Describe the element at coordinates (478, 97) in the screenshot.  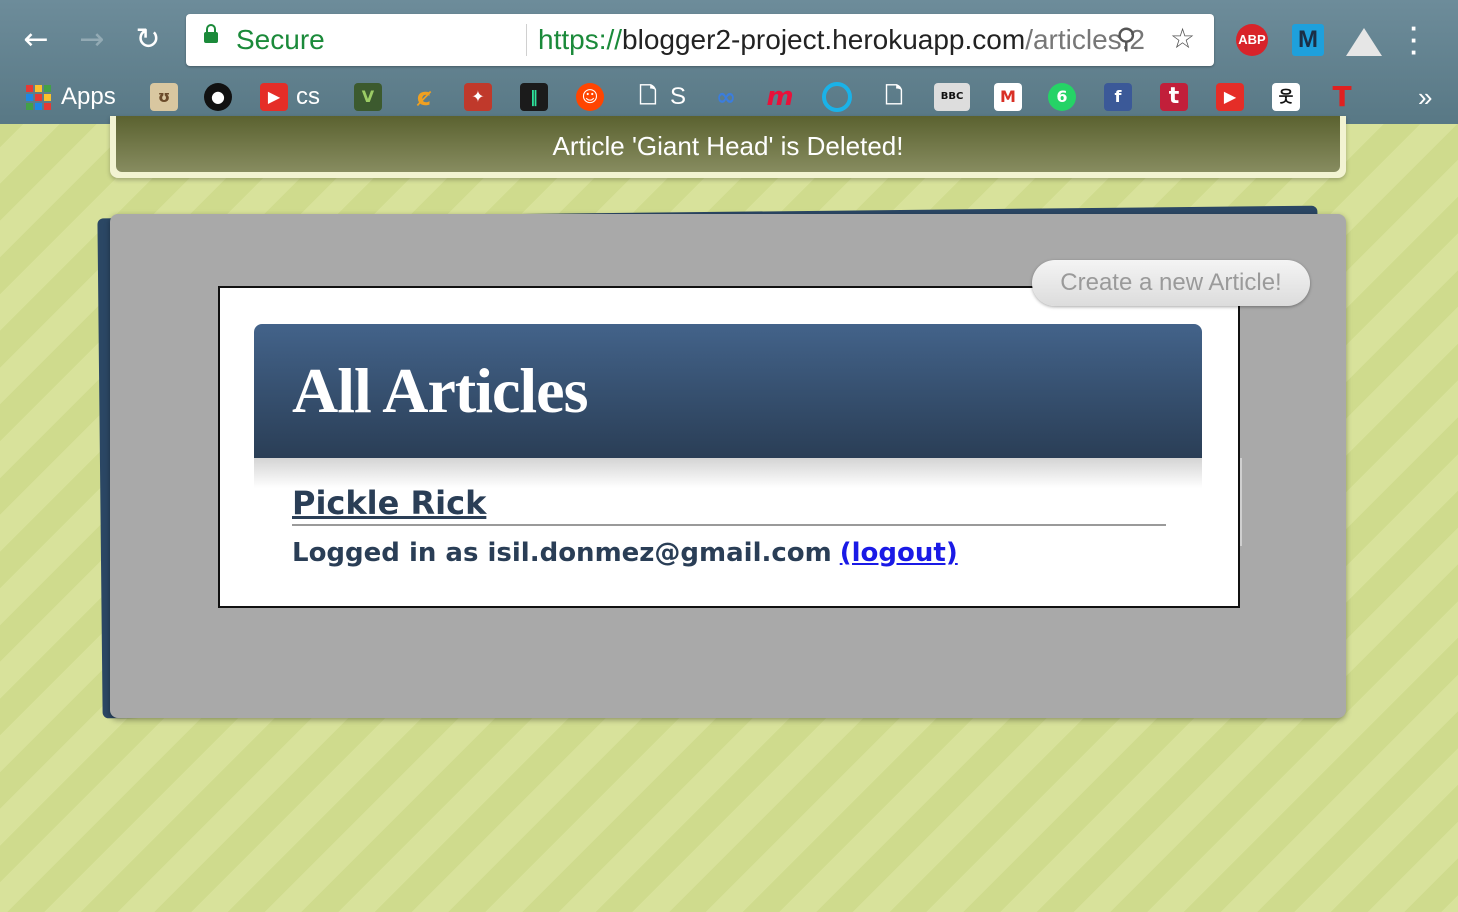
I see `red-pattern-icon: ✦` at that location.